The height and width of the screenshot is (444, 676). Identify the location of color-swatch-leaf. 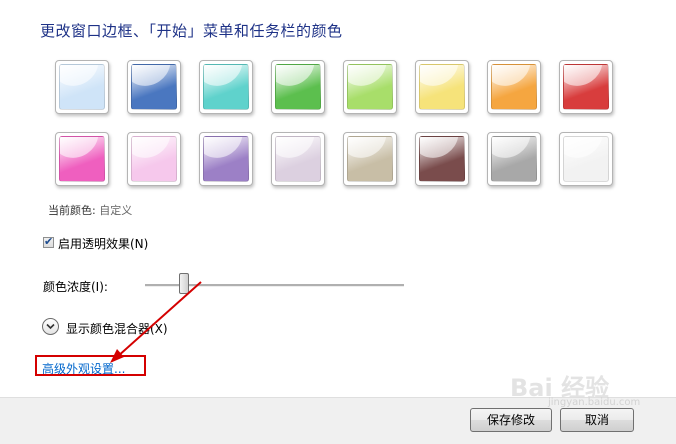
(298, 87).